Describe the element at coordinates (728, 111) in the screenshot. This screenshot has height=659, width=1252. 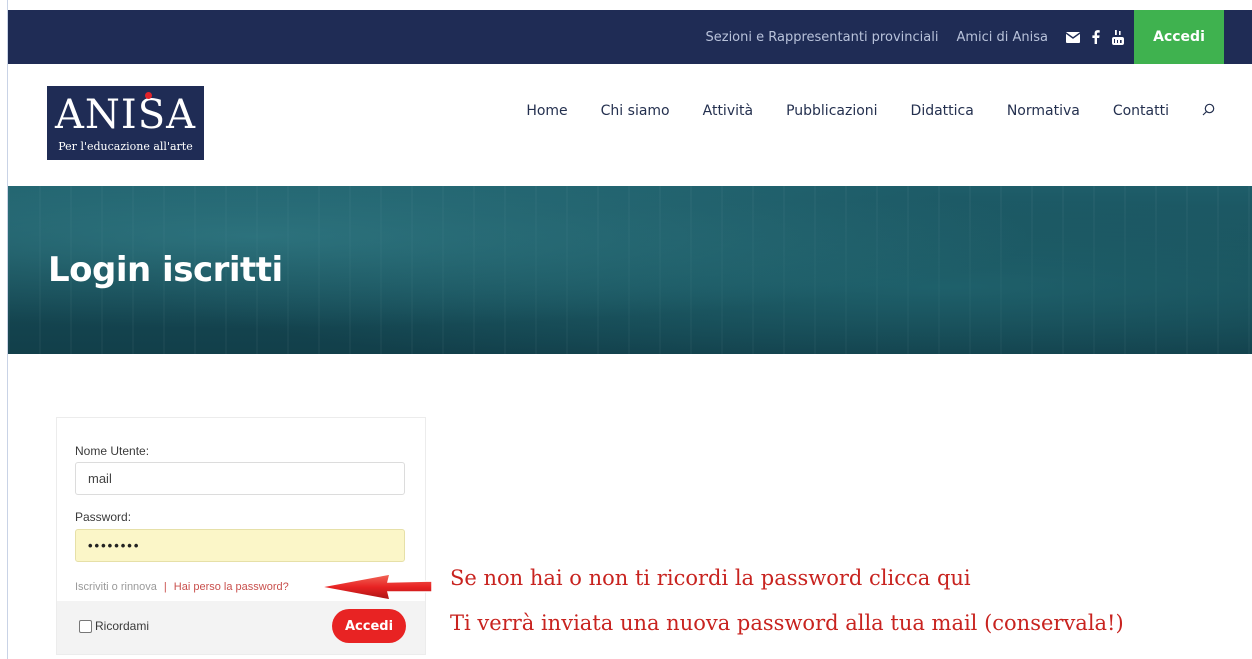
I see `nav-item-attivita: Attività` at that location.